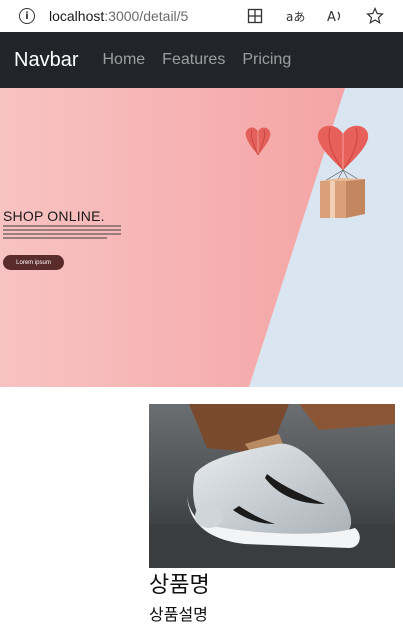  What do you see at coordinates (54, 216) in the screenshot?
I see `hero-headline: SHOP ONLINE.` at bounding box center [54, 216].